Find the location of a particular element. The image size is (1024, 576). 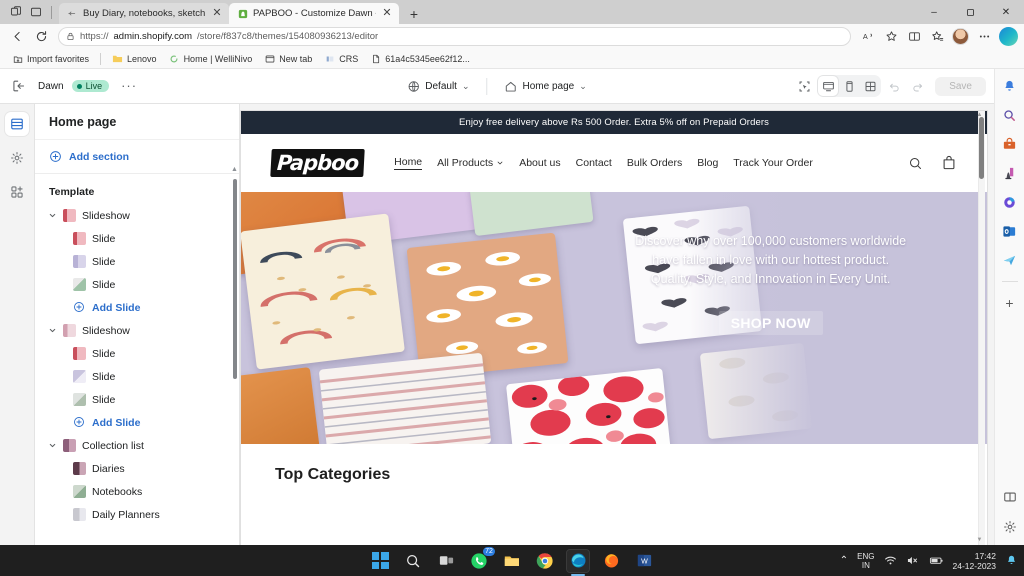

file-explorer-icon is located at coordinates (512, 561).